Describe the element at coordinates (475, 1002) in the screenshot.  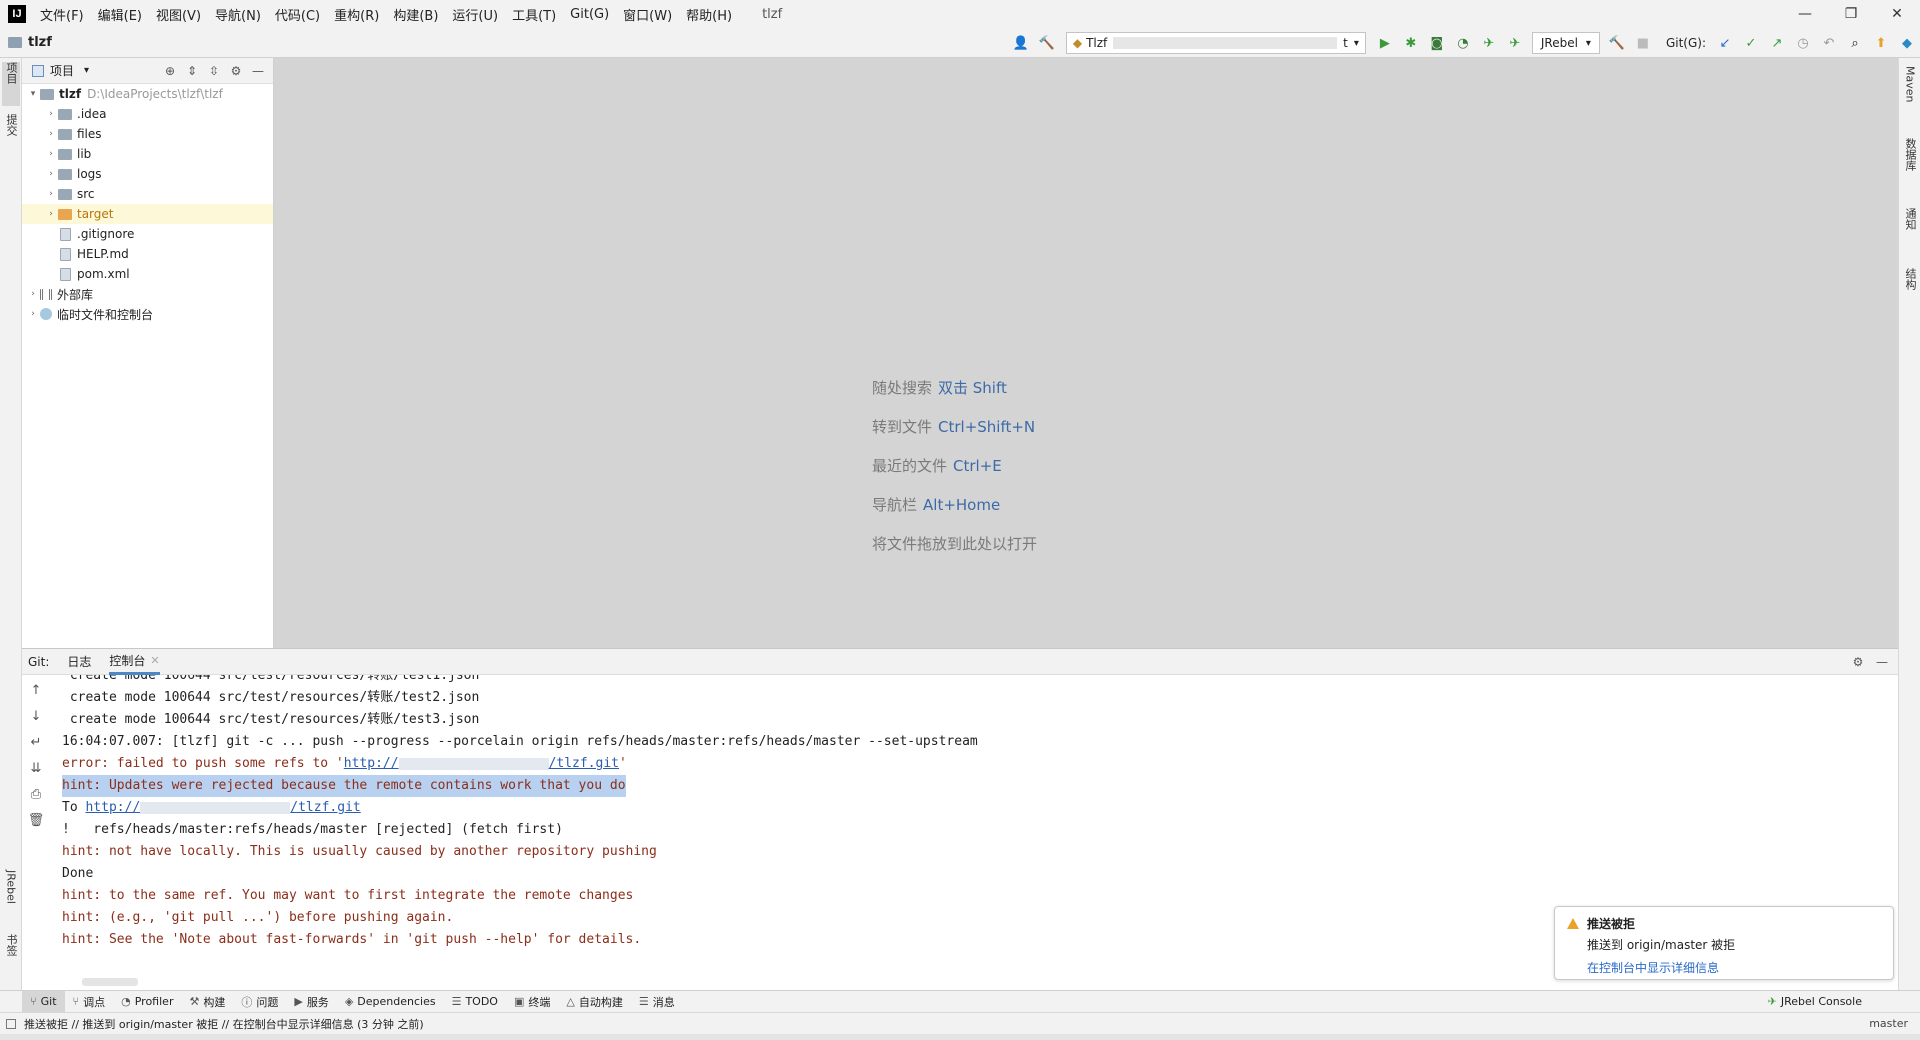
I see `tool-tab-todo: ☰ TODO` at that location.